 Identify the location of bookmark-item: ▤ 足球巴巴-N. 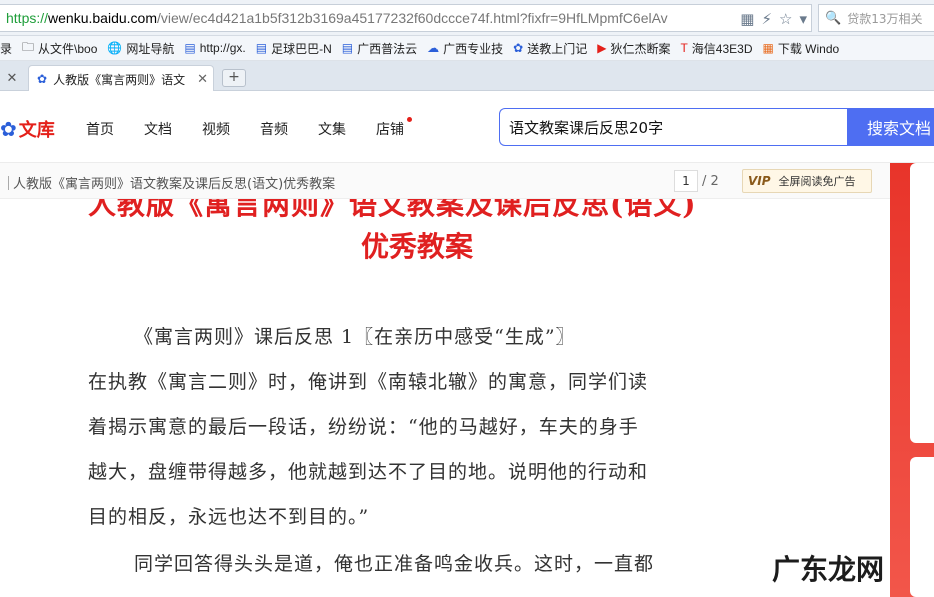
(294, 48).